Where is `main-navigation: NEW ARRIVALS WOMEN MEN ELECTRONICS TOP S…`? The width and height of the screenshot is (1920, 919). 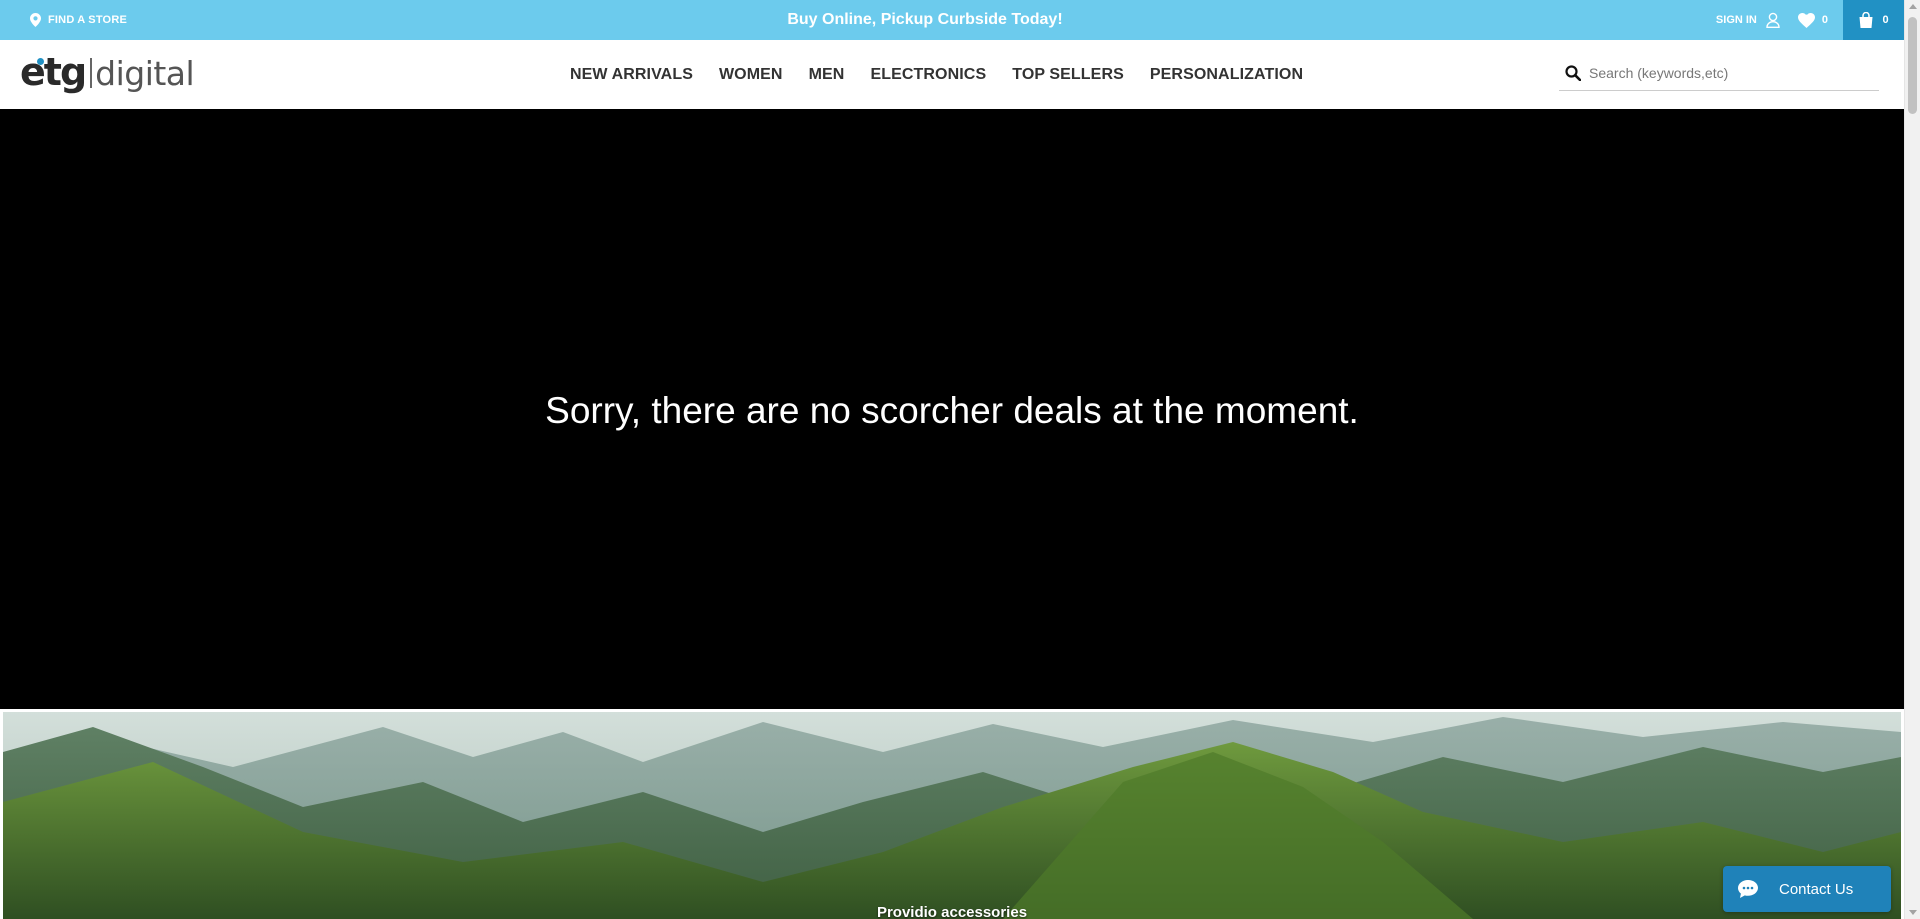
main-navigation: NEW ARRIVALS WOMEN MEN ELECTRONICS TOP S… is located at coordinates (936, 74).